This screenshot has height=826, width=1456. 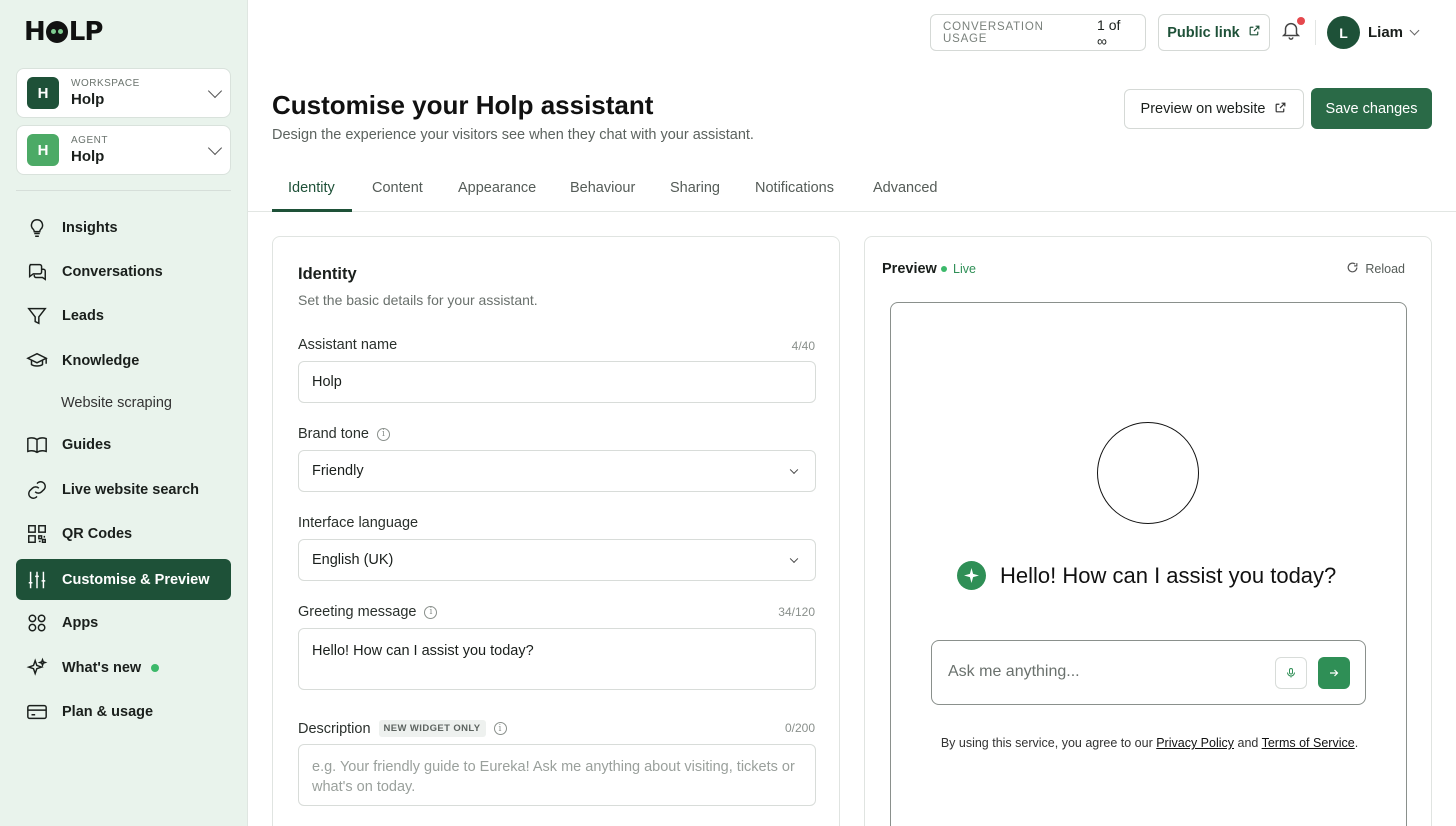 What do you see at coordinates (905, 188) in the screenshot?
I see `tab-advanced: Advanced` at bounding box center [905, 188].